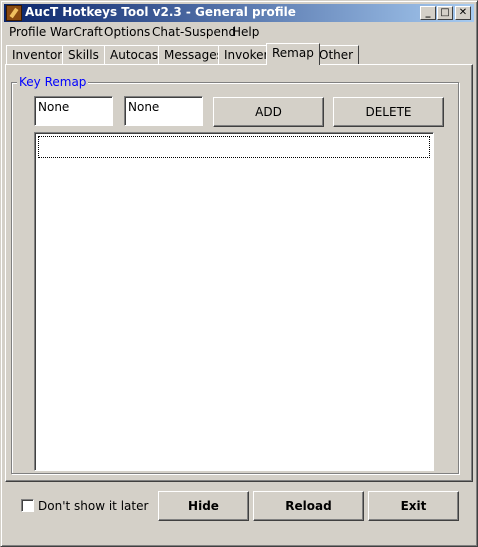 The height and width of the screenshot is (547, 478). Describe the element at coordinates (93, 506) in the screenshot. I see `dont-show-label: Don't show it later` at that location.